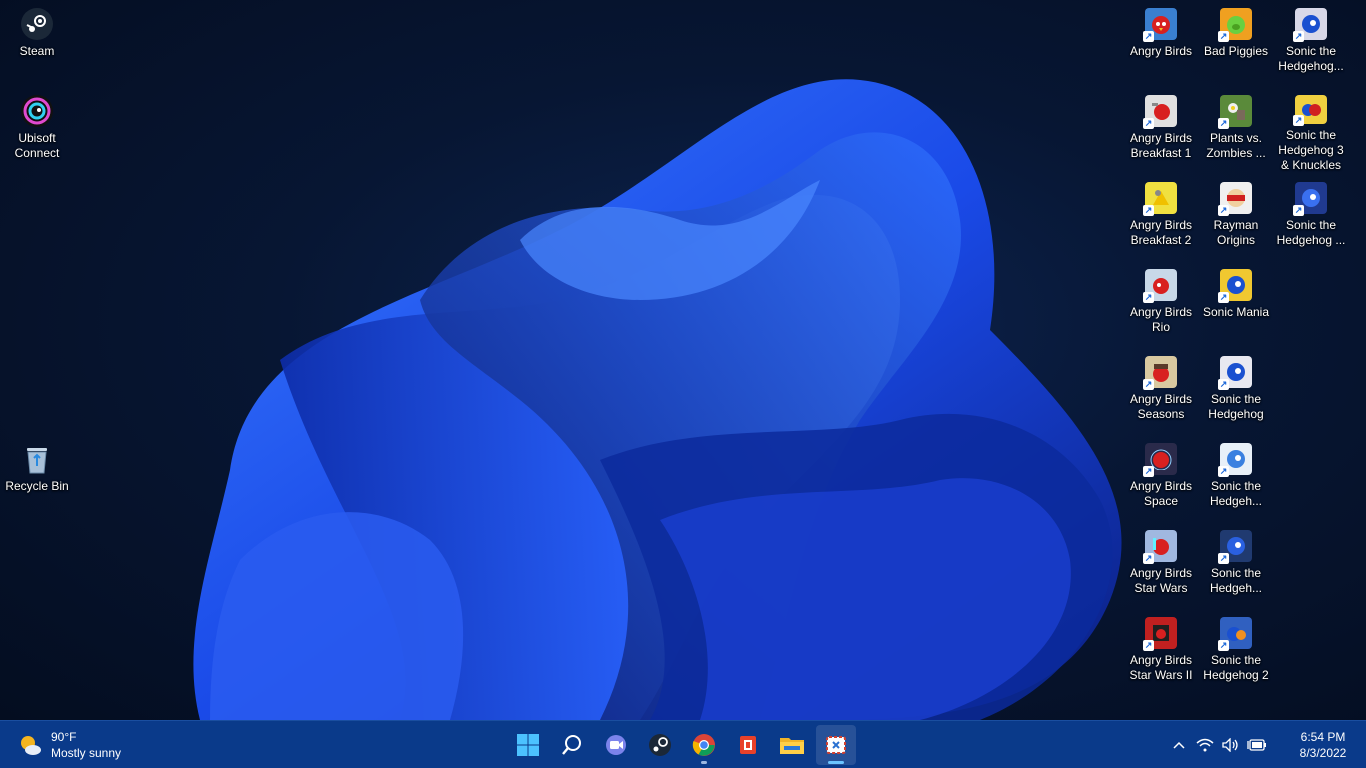 Image resolution: width=1366 pixels, height=768 pixels. I want to click on office-icon, so click(748, 745).